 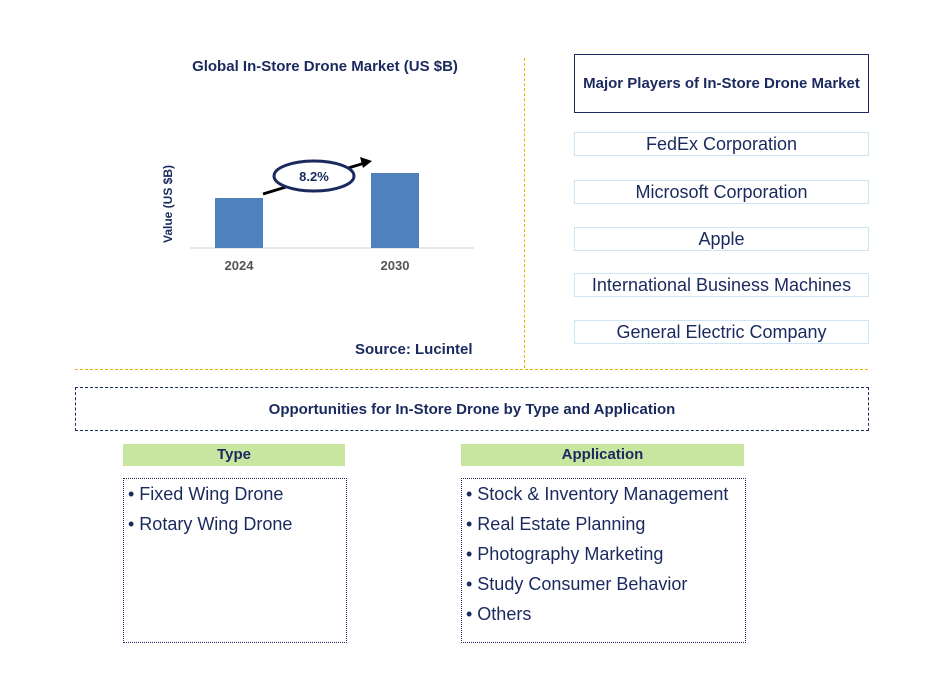 I want to click on list-item: • Photography Marketing, so click(x=565, y=554).